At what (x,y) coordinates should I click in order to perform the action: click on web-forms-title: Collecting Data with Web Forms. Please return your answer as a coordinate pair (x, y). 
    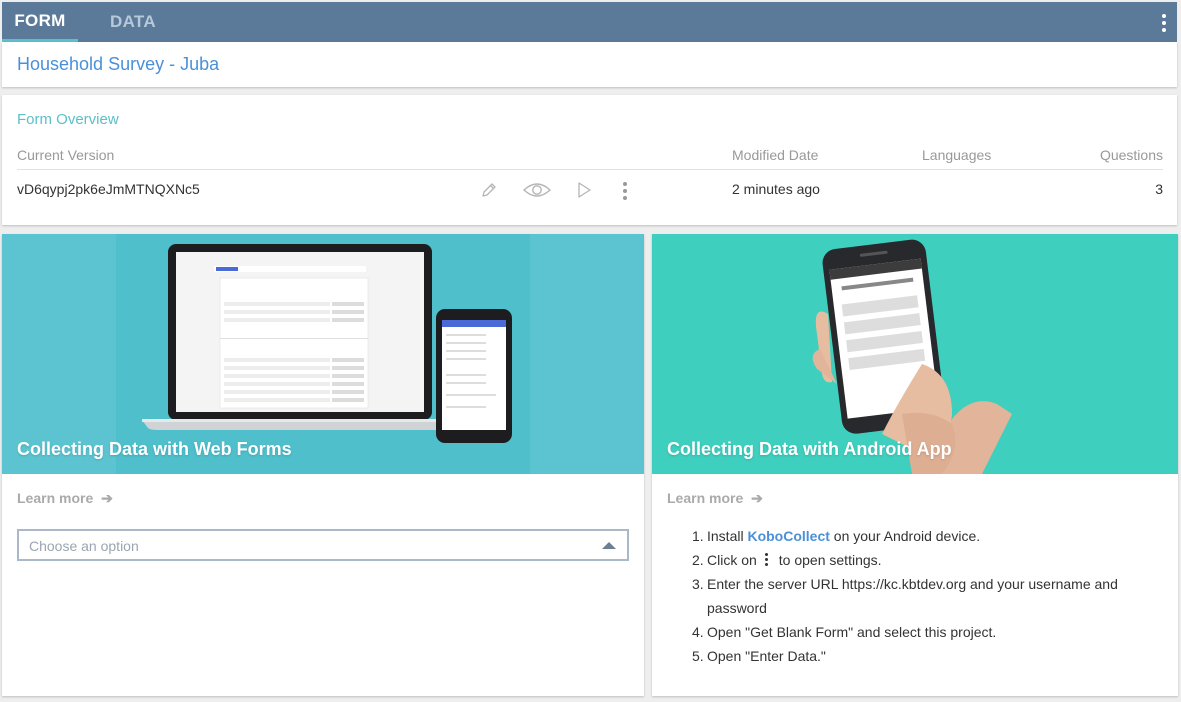
    Looking at the image, I should click on (154, 449).